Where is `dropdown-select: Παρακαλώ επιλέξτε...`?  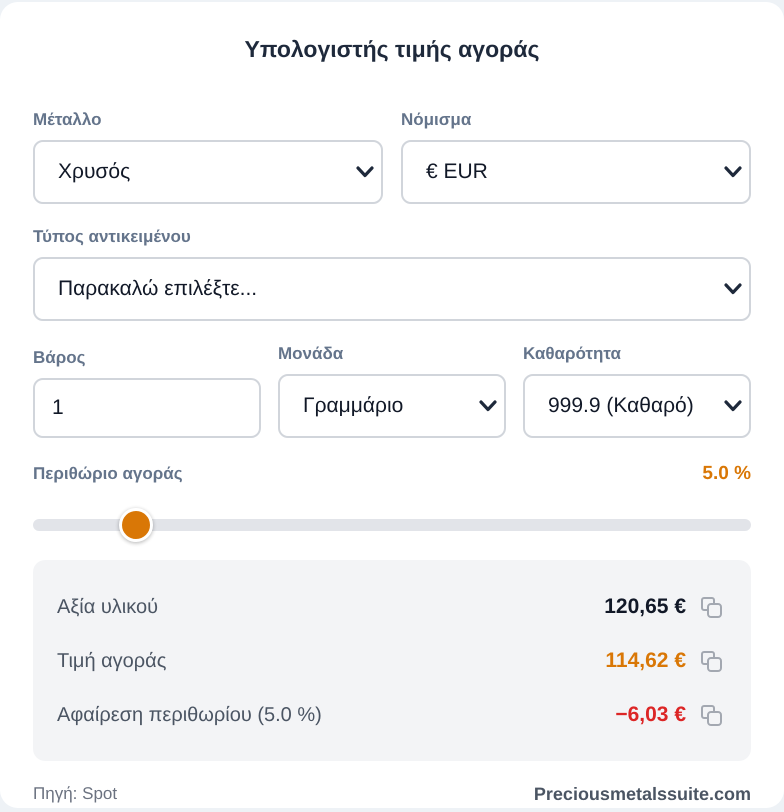
dropdown-select: Παρακαλώ επιλέξτε... is located at coordinates (392, 289).